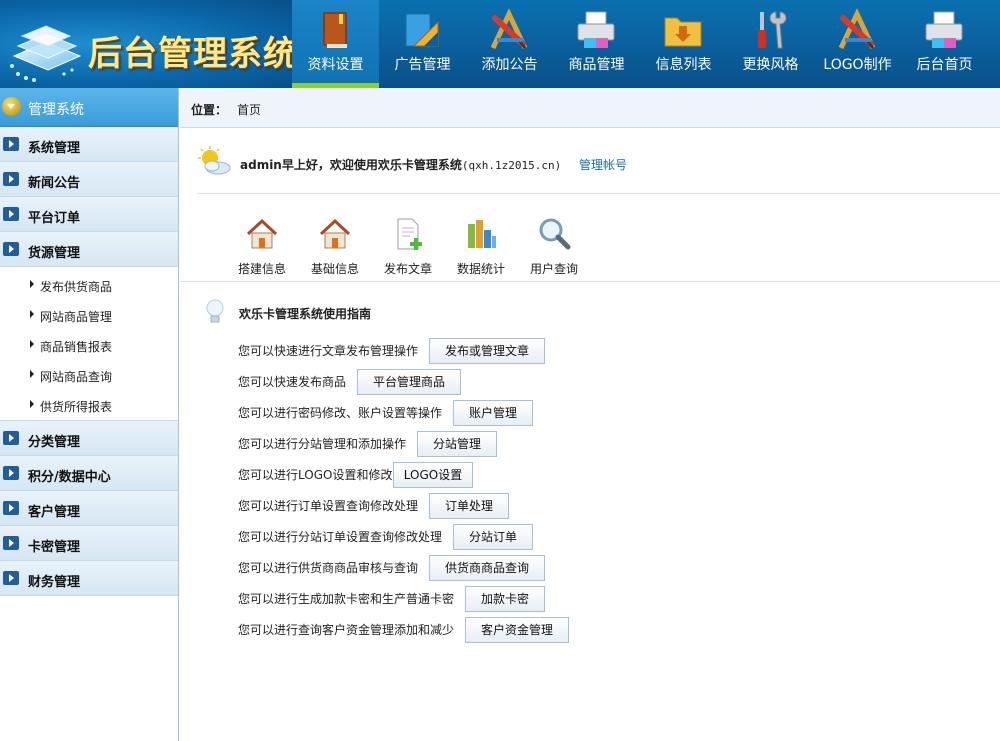 This screenshot has height=741, width=1000. I want to click on book-icon, so click(335, 30).